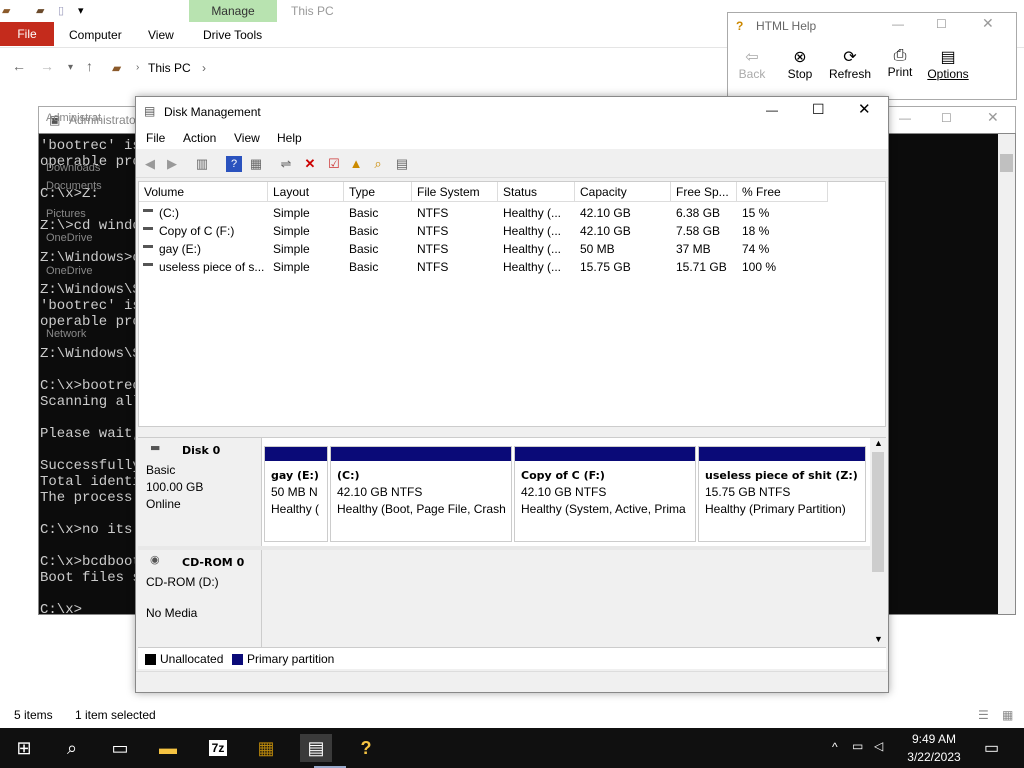  What do you see at coordinates (993, 117) in the screenshot?
I see `cmd-close-button: ✕` at bounding box center [993, 117].